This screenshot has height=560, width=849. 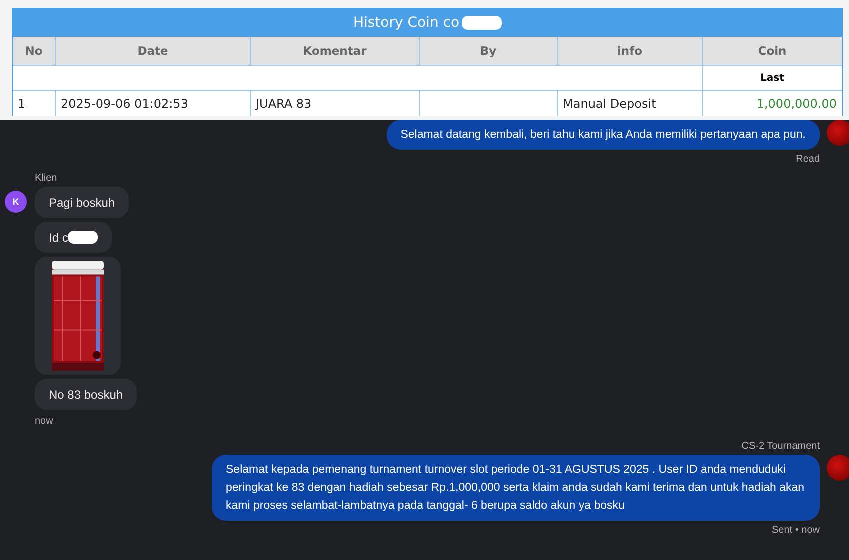 What do you see at coordinates (629, 103) in the screenshot?
I see `table-cell: Manual Deposit` at bounding box center [629, 103].